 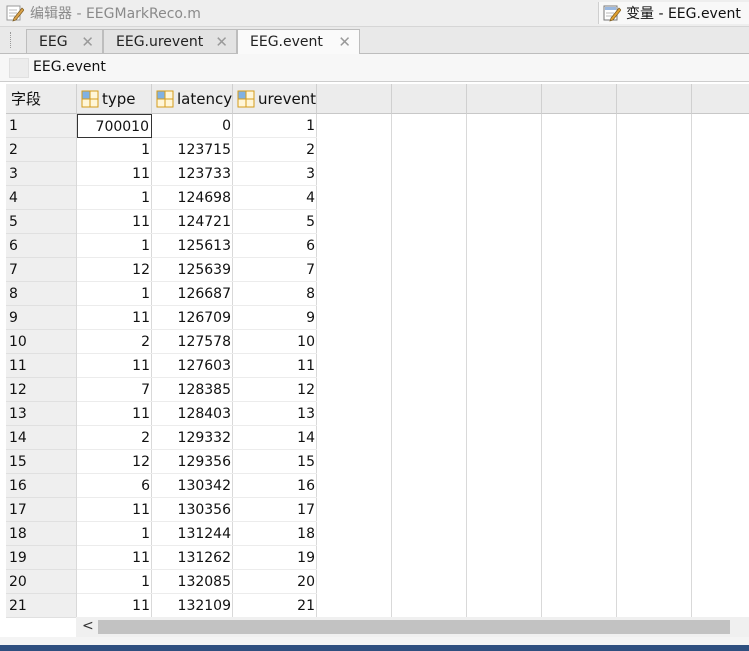 I want to click on row-label: 15, so click(x=41, y=462).